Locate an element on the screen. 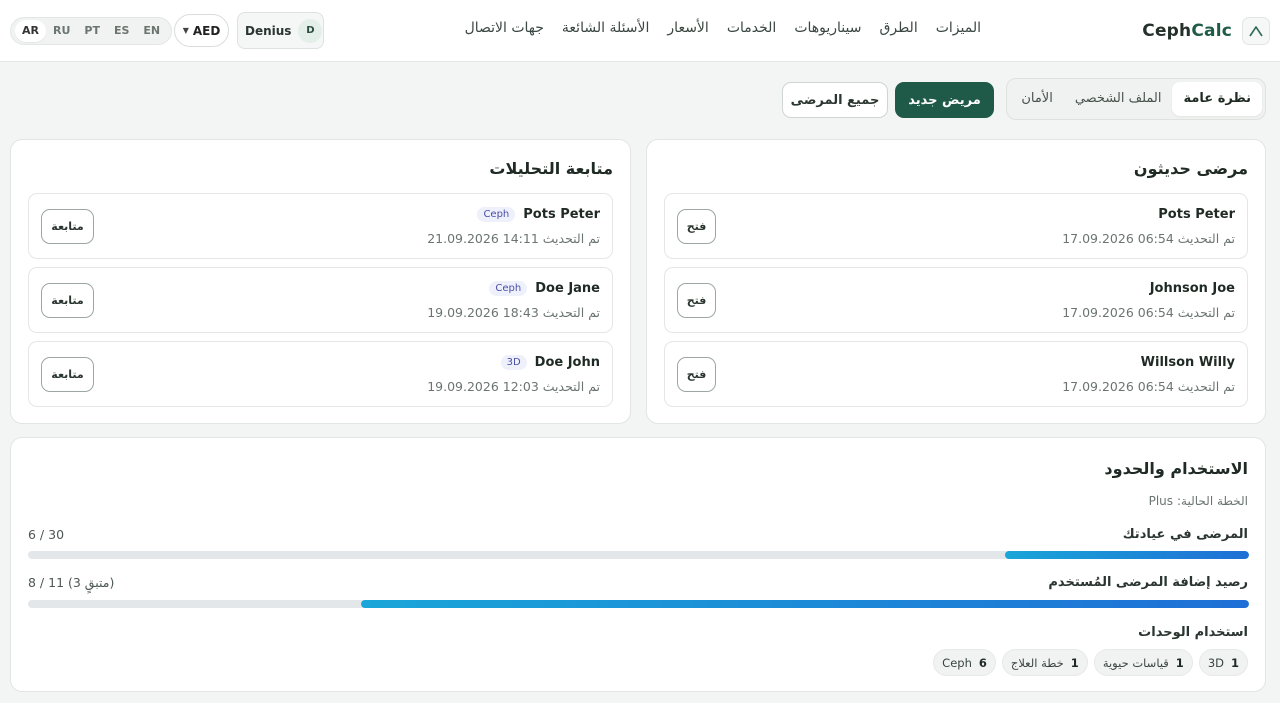  lang-ar: AR is located at coordinates (30, 31).